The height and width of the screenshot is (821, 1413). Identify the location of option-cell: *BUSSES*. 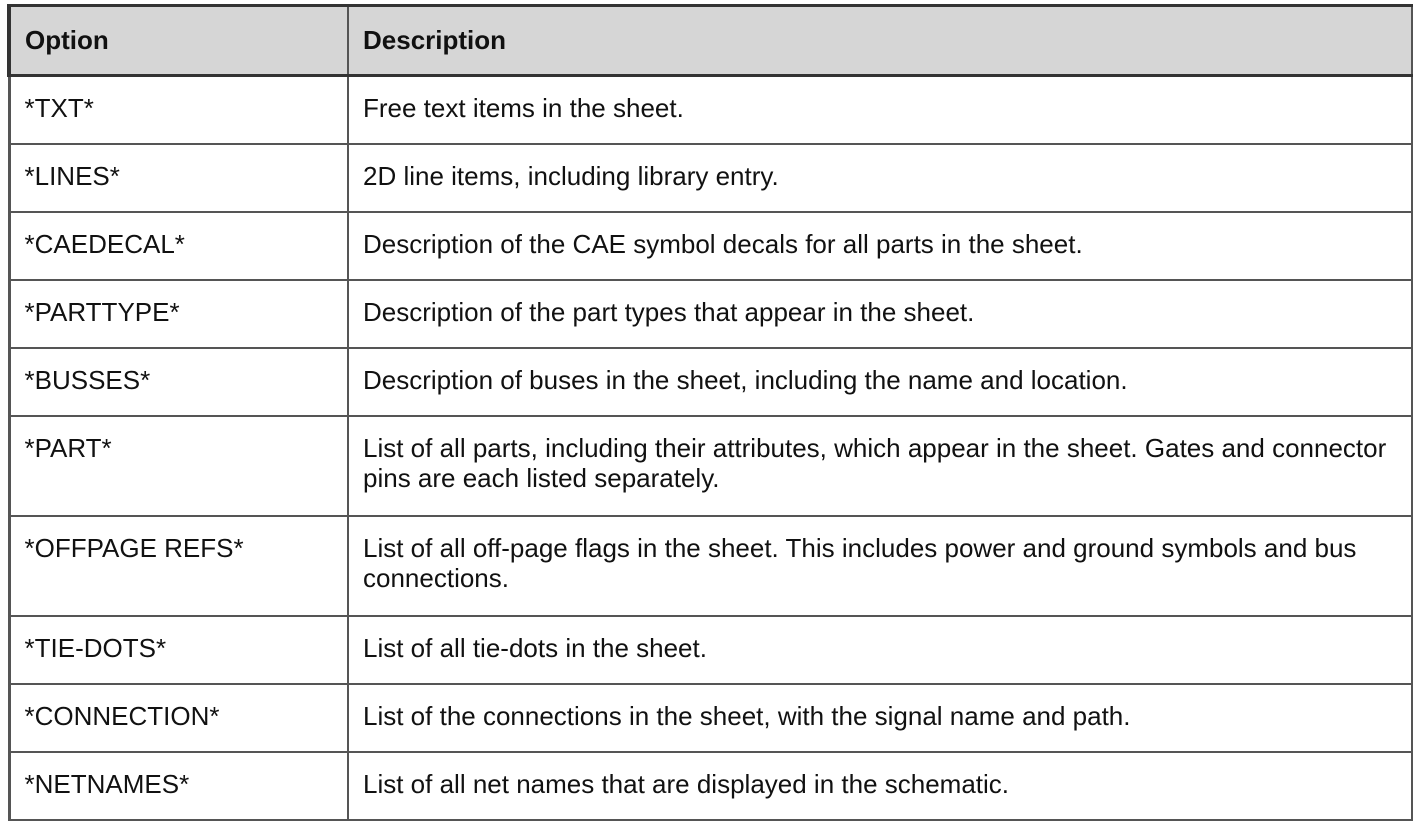
(178, 381).